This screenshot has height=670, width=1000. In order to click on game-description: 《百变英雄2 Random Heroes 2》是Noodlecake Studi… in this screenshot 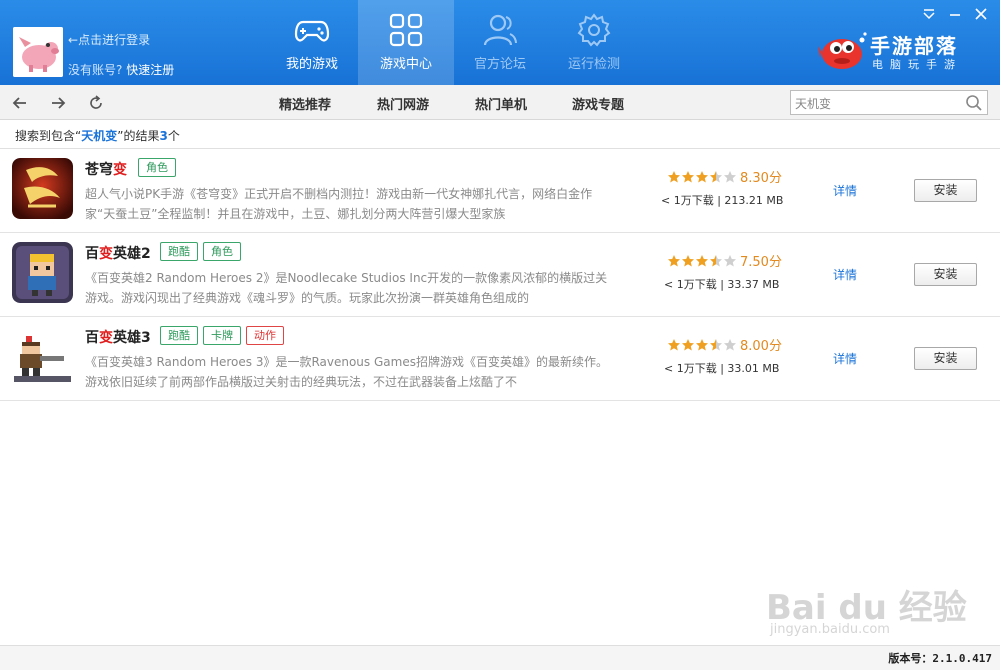, I will do `click(346, 288)`.